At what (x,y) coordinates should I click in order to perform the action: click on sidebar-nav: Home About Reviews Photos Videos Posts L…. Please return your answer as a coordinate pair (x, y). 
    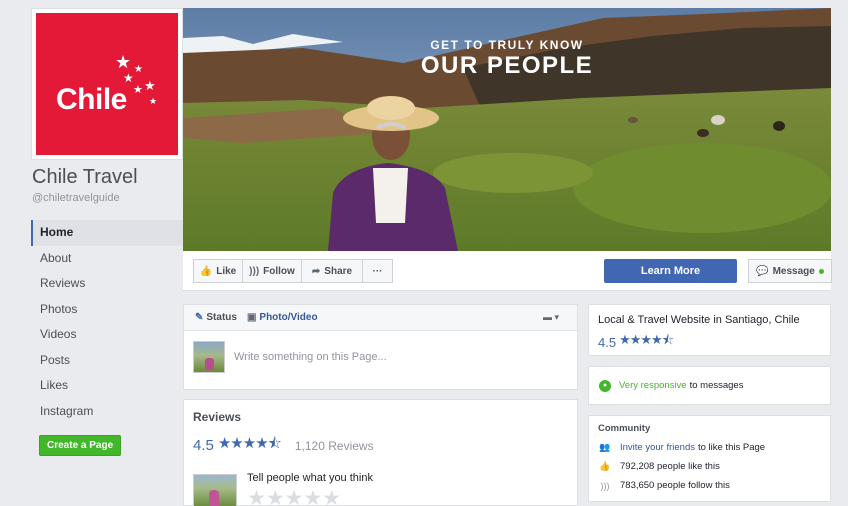
    Looking at the image, I should click on (107, 322).